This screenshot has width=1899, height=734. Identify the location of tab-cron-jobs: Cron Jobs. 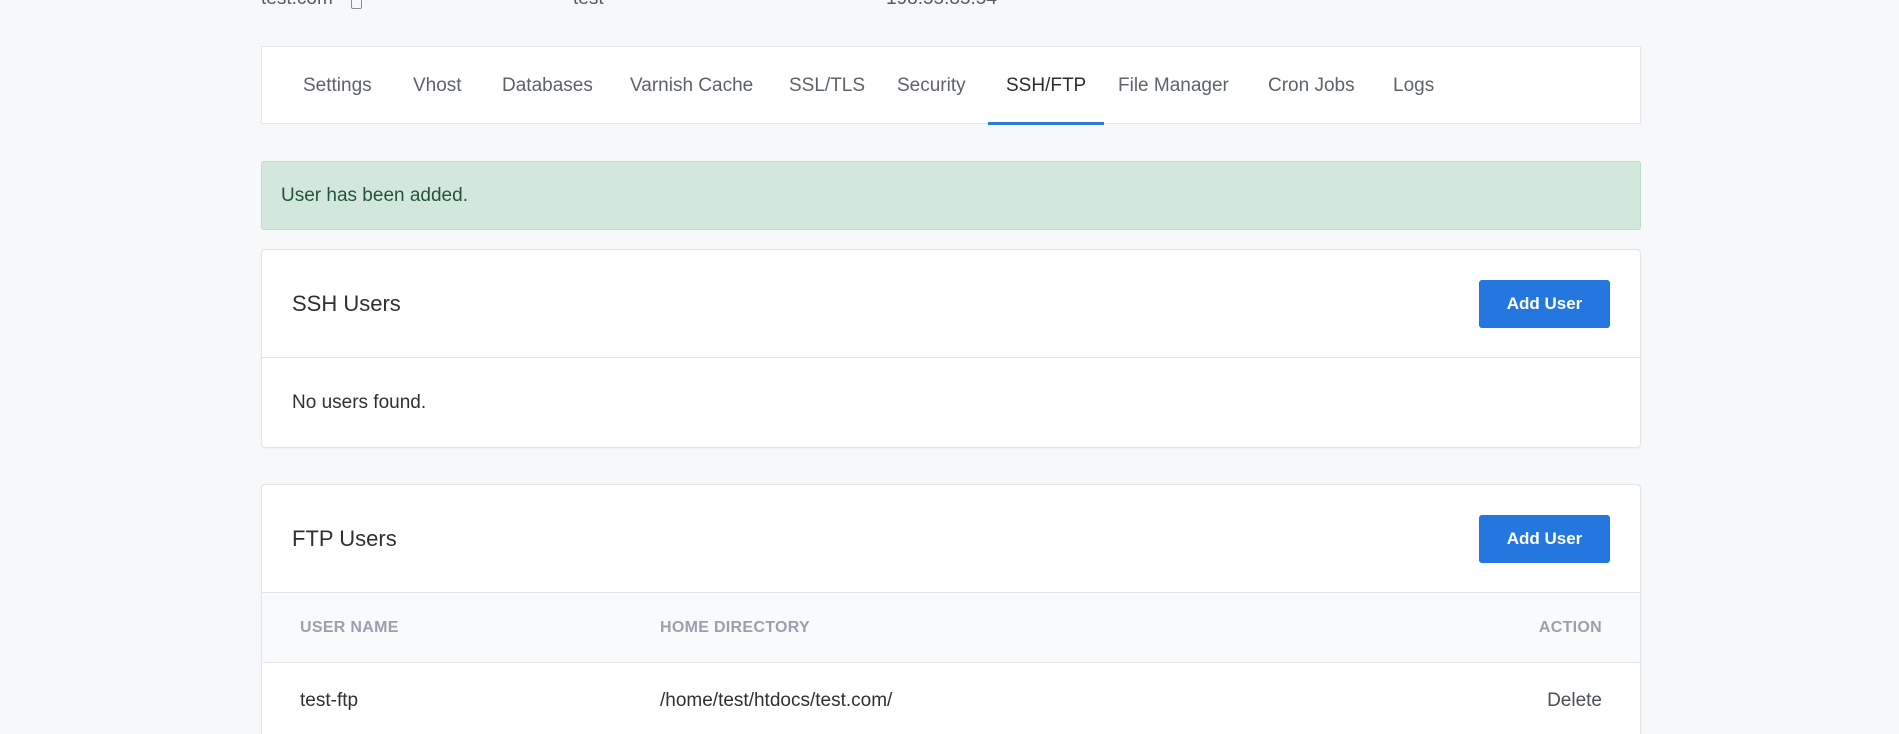
(1311, 85).